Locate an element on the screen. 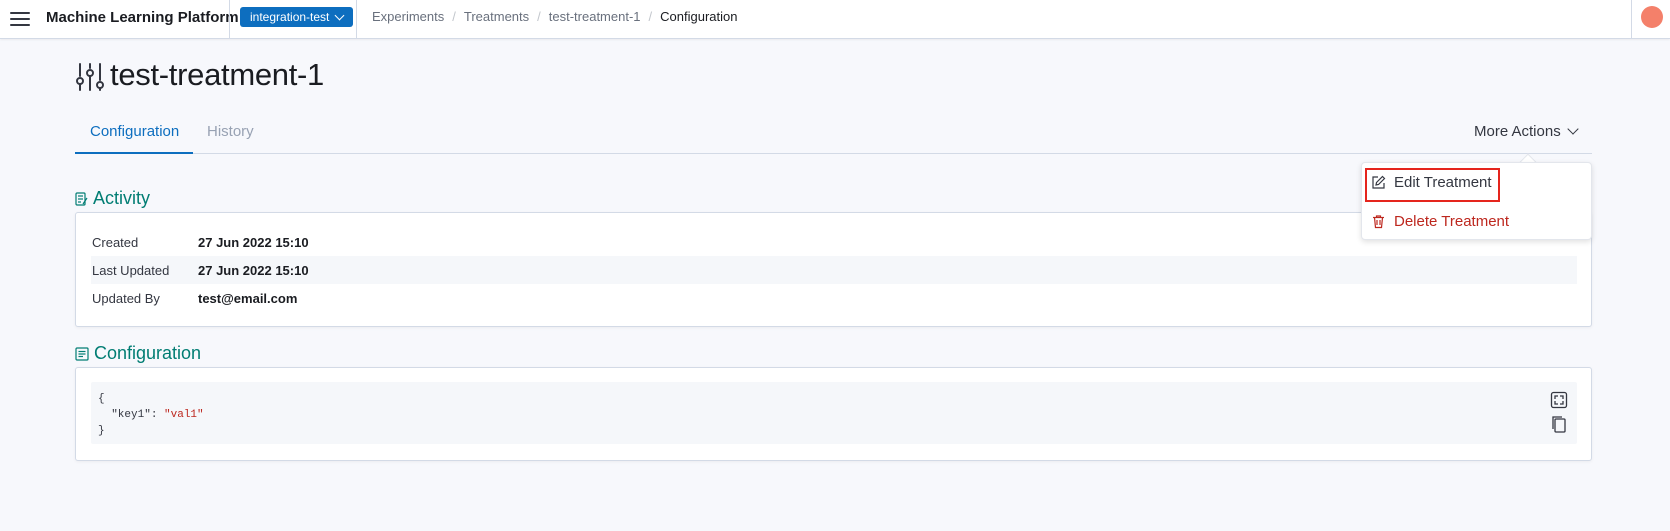 Image resolution: width=1670 pixels, height=531 pixels. page-title: test-treatment-1 is located at coordinates (217, 74).